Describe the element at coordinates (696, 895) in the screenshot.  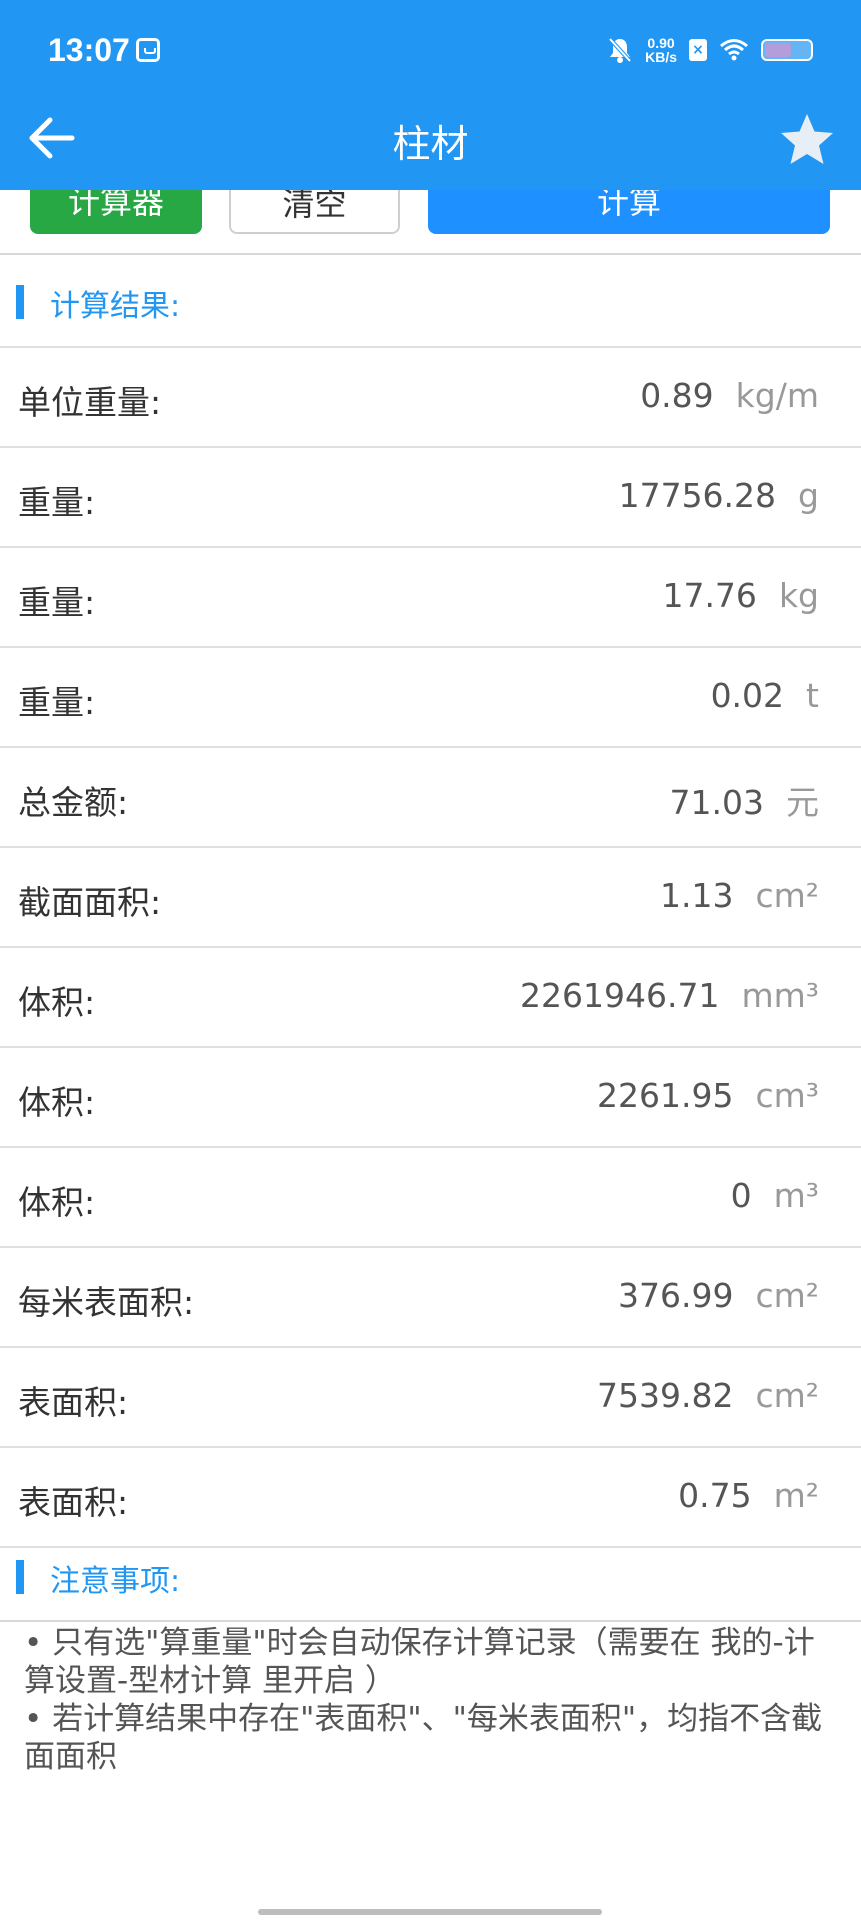
I see `result-value: 1.13` at that location.